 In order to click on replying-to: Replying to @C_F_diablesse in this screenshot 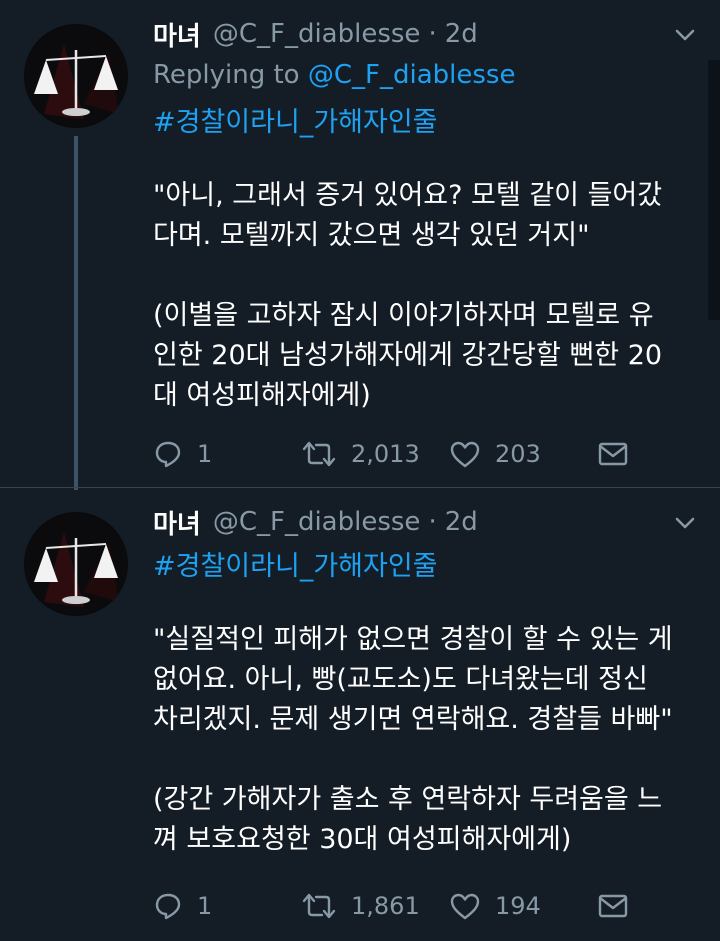, I will do `click(334, 75)`.